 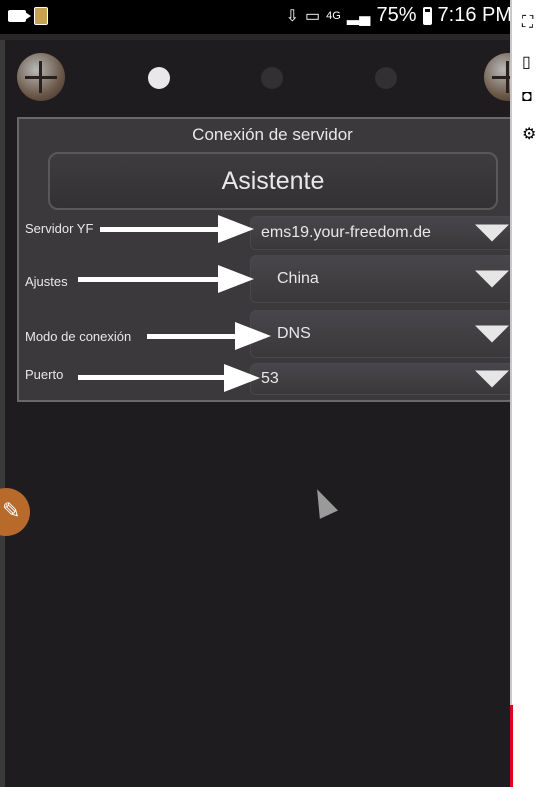 I want to click on video-camera-icon, so click(x=19, y=16).